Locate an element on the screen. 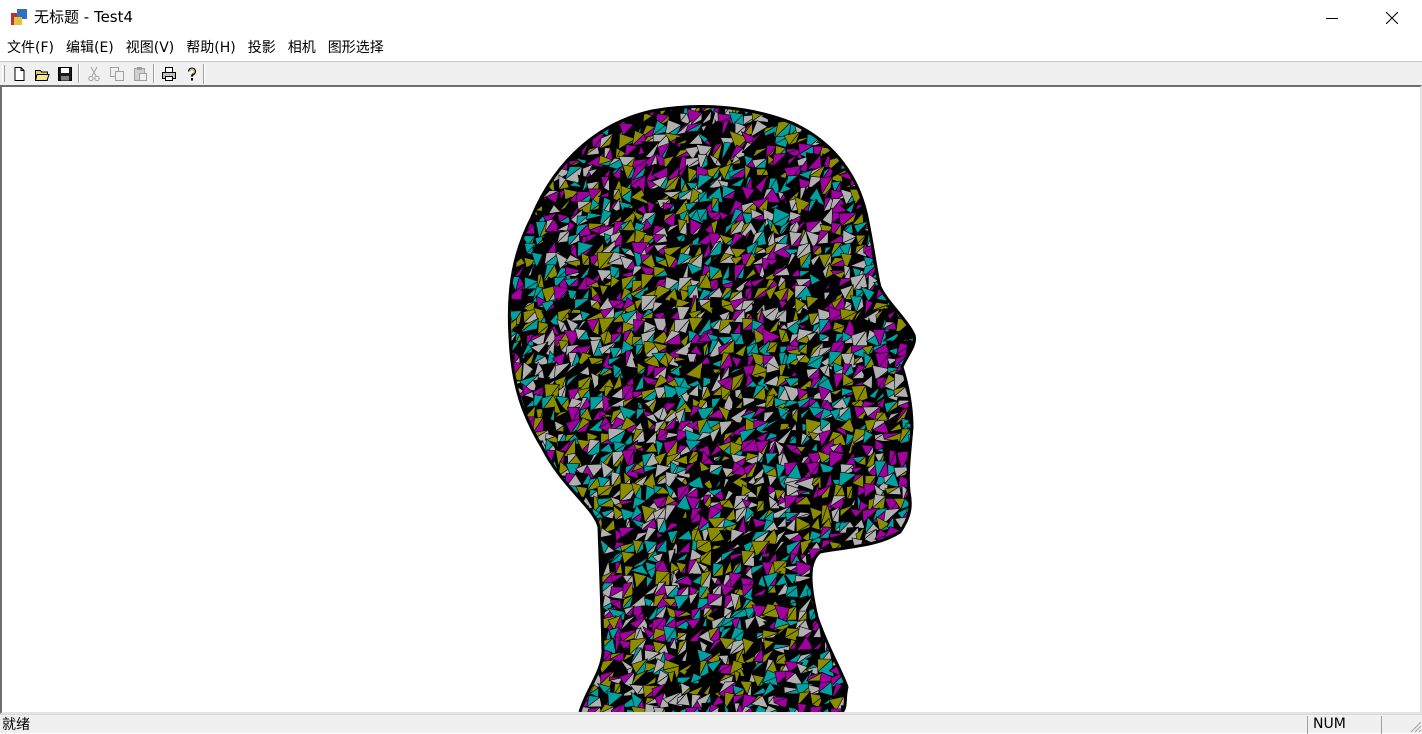 The height and width of the screenshot is (734, 1422). menu-camera: 相机 is located at coordinates (302, 48).